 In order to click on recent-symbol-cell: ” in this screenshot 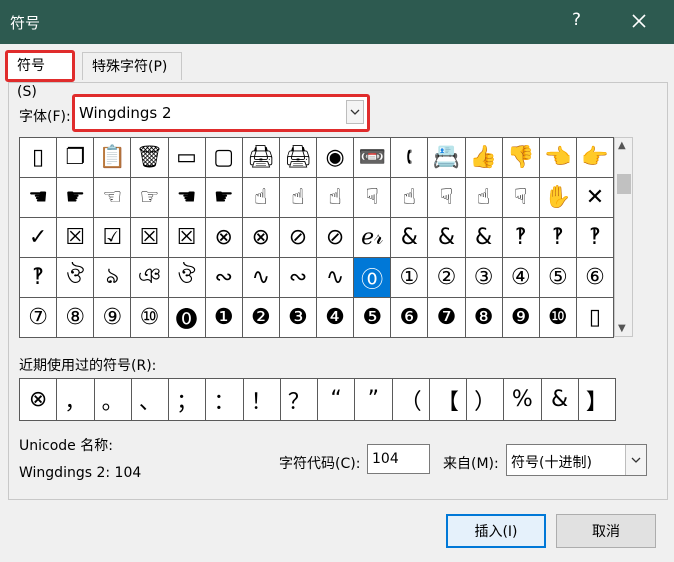, I will do `click(374, 400)`.